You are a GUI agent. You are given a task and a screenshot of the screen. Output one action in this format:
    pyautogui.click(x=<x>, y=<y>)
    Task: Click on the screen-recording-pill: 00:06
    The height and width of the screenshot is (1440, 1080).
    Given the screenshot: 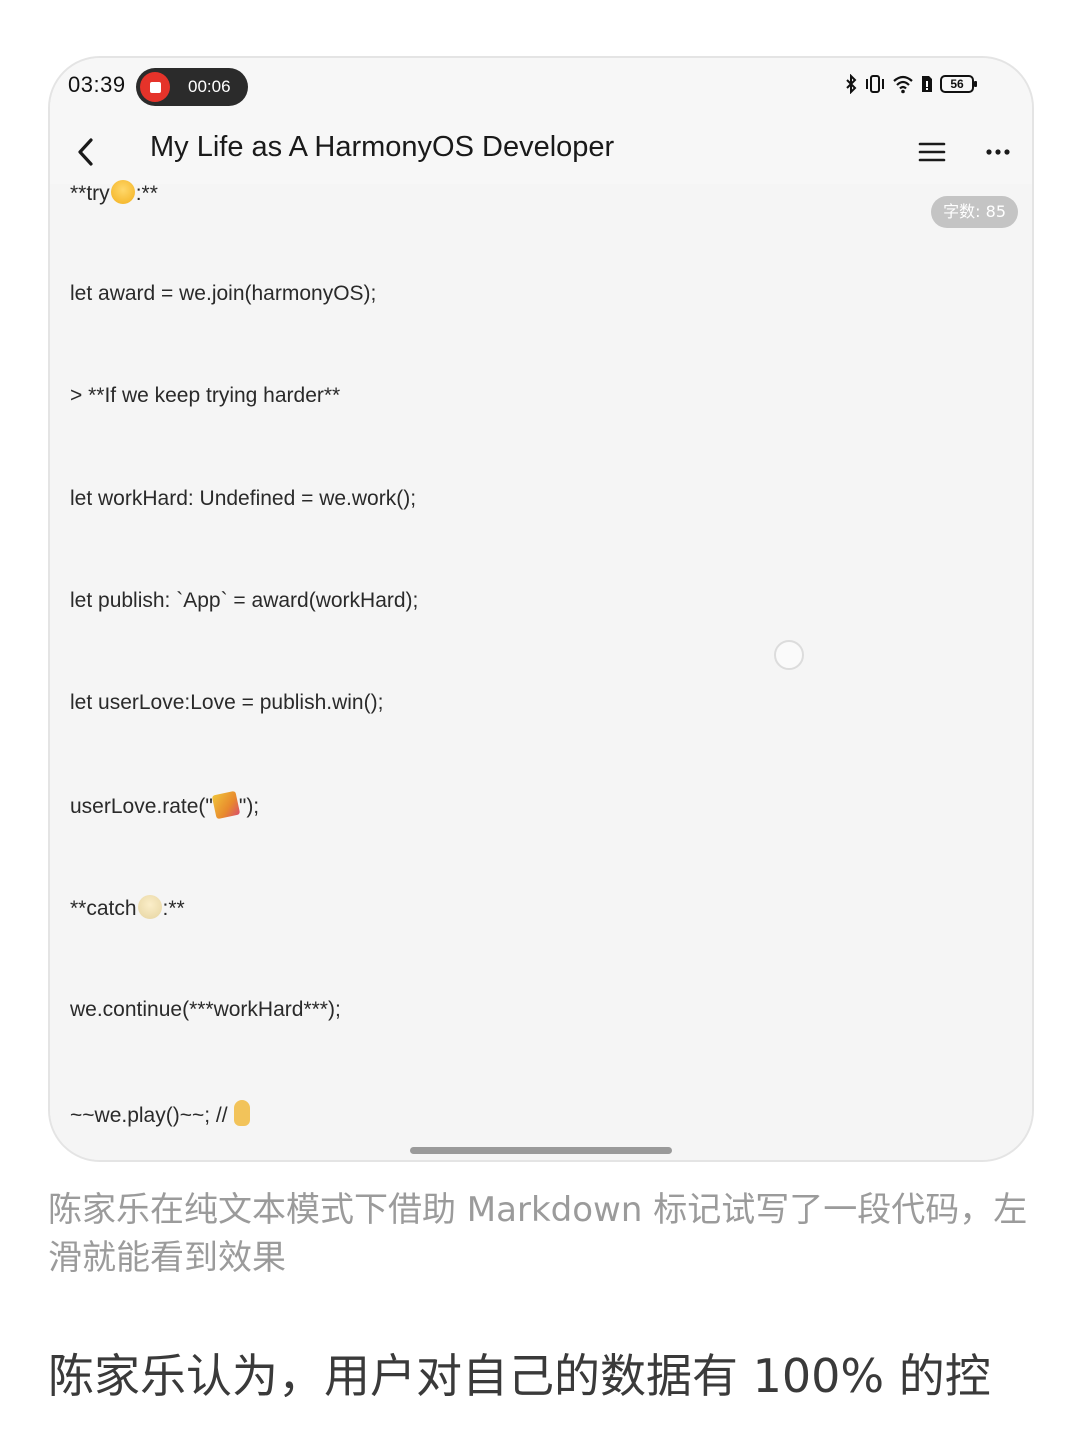 What is the action you would take?
    pyautogui.click(x=192, y=87)
    